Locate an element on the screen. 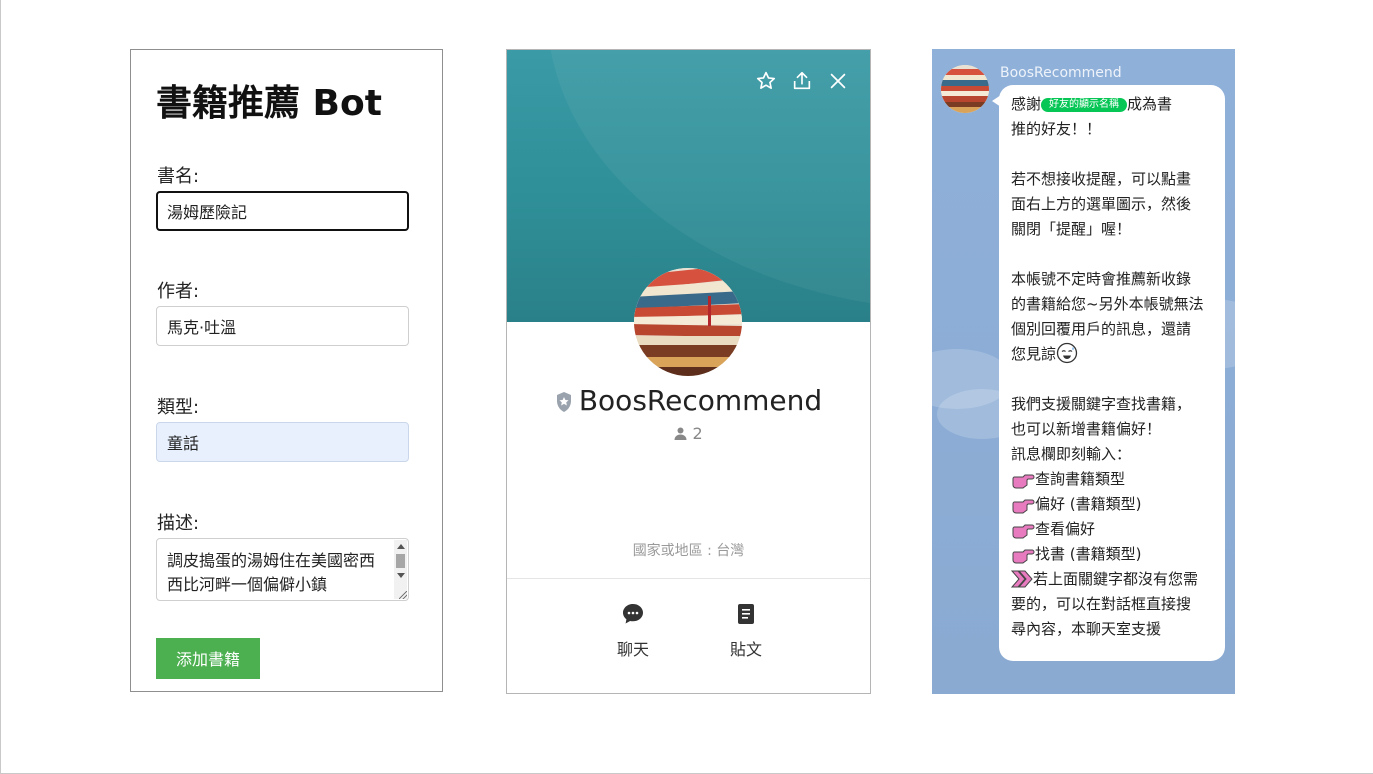  book-name-input is located at coordinates (282, 211).